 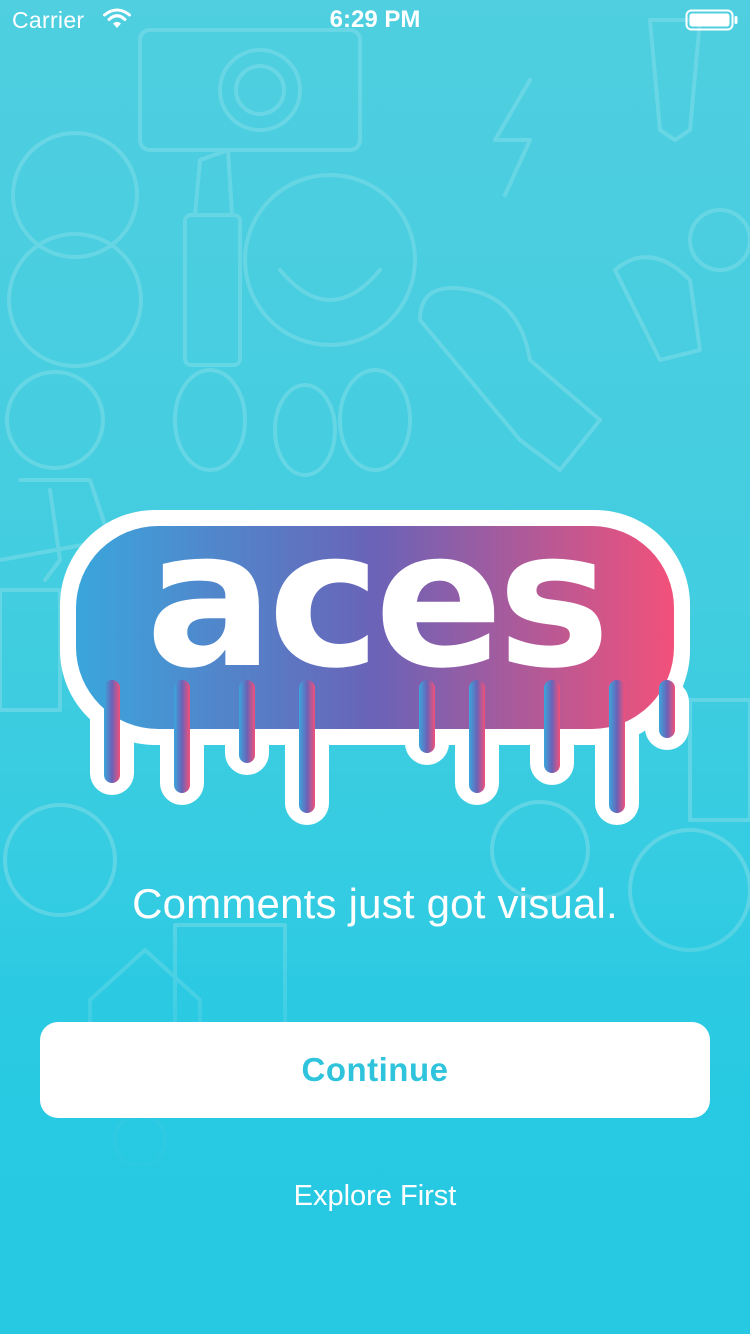 I want to click on compact-mirror-doodle, so click(x=75, y=195).